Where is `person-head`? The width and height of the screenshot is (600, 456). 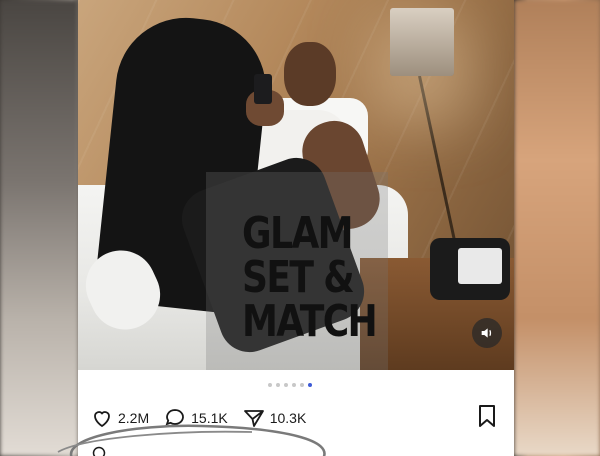 person-head is located at coordinates (310, 74).